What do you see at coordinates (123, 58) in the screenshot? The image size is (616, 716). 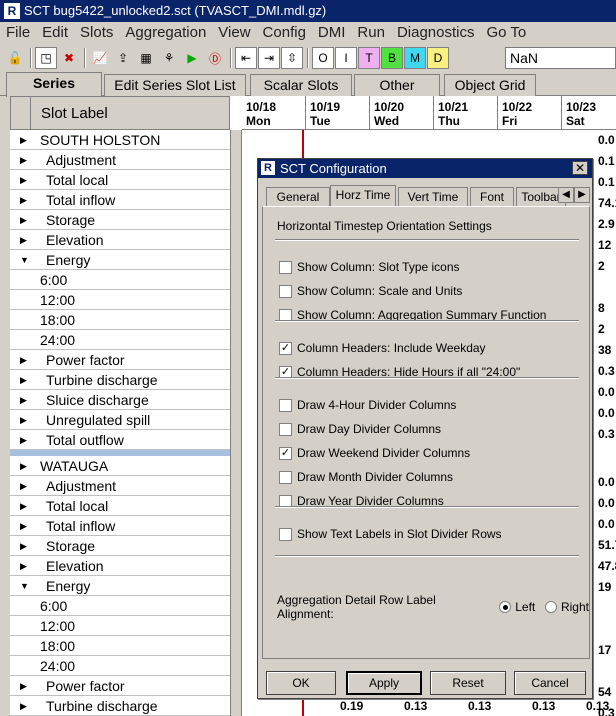 I see `import-icon: ⇪` at bounding box center [123, 58].